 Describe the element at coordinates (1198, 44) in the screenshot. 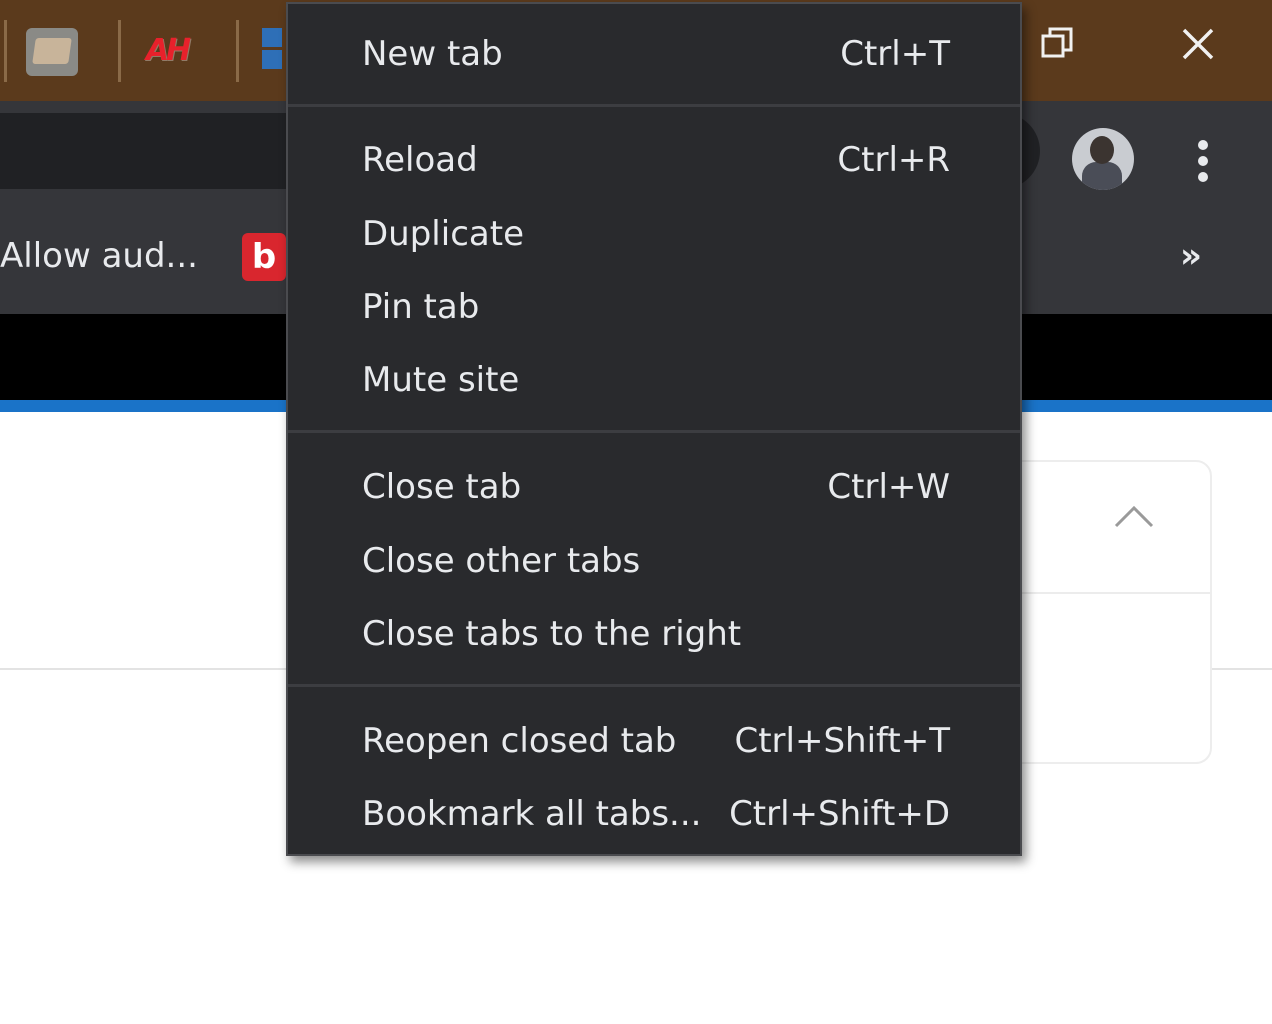

I see `close-window-icon` at that location.